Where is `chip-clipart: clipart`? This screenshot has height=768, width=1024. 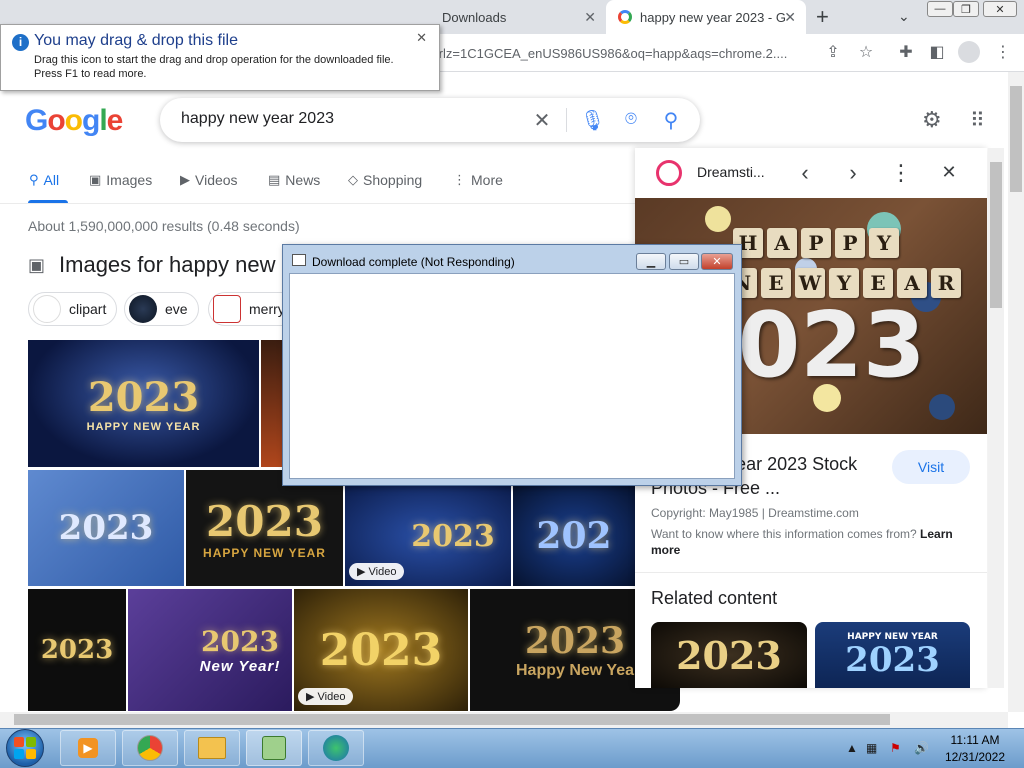 chip-clipart: clipart is located at coordinates (73, 309).